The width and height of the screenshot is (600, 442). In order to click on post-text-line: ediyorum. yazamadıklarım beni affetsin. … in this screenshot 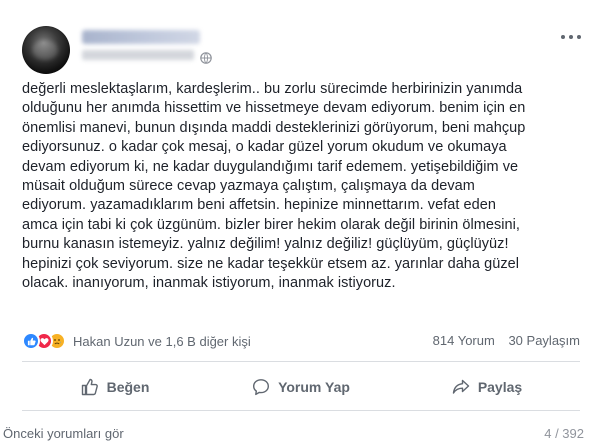, I will do `click(259, 205)`.